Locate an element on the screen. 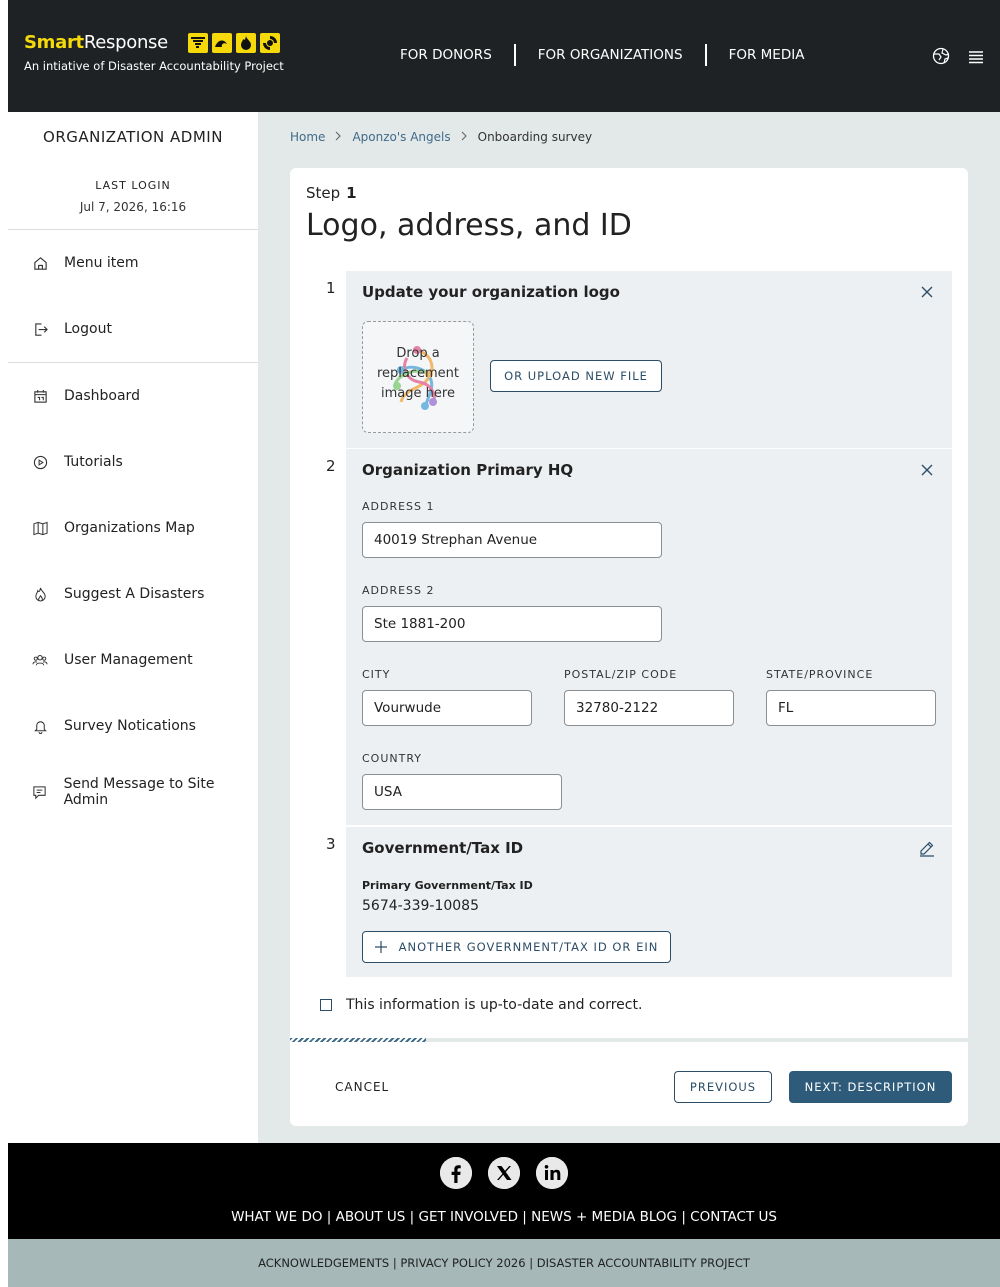 Image resolution: width=1000 pixels, height=1287 pixels. tornado-icon is located at coordinates (197, 42).